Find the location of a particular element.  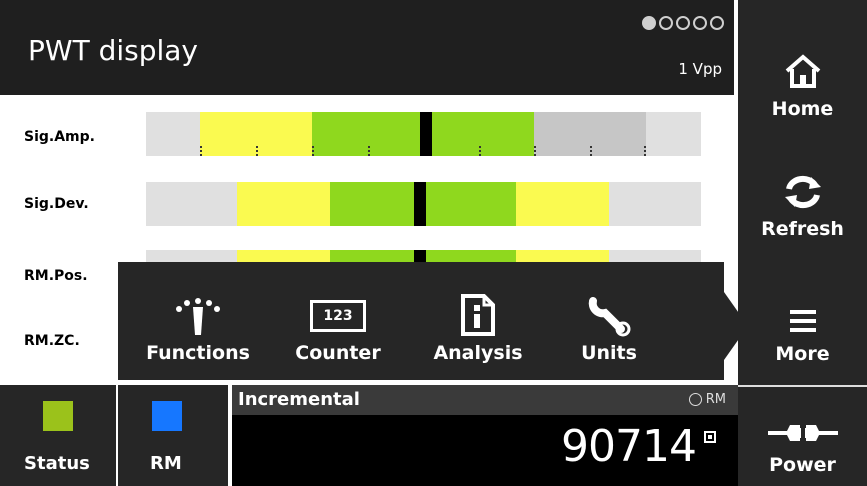

counter-header: Incremental RM is located at coordinates (485, 400).